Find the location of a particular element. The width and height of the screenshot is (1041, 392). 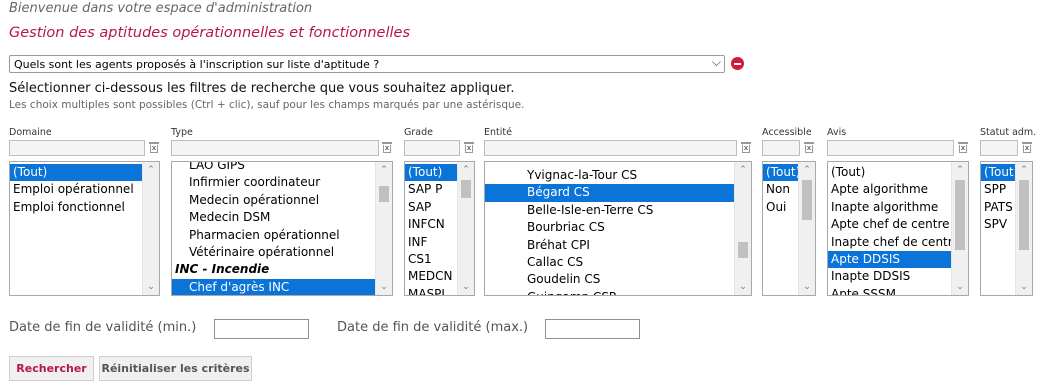

list-option: INF is located at coordinates (431, 242).